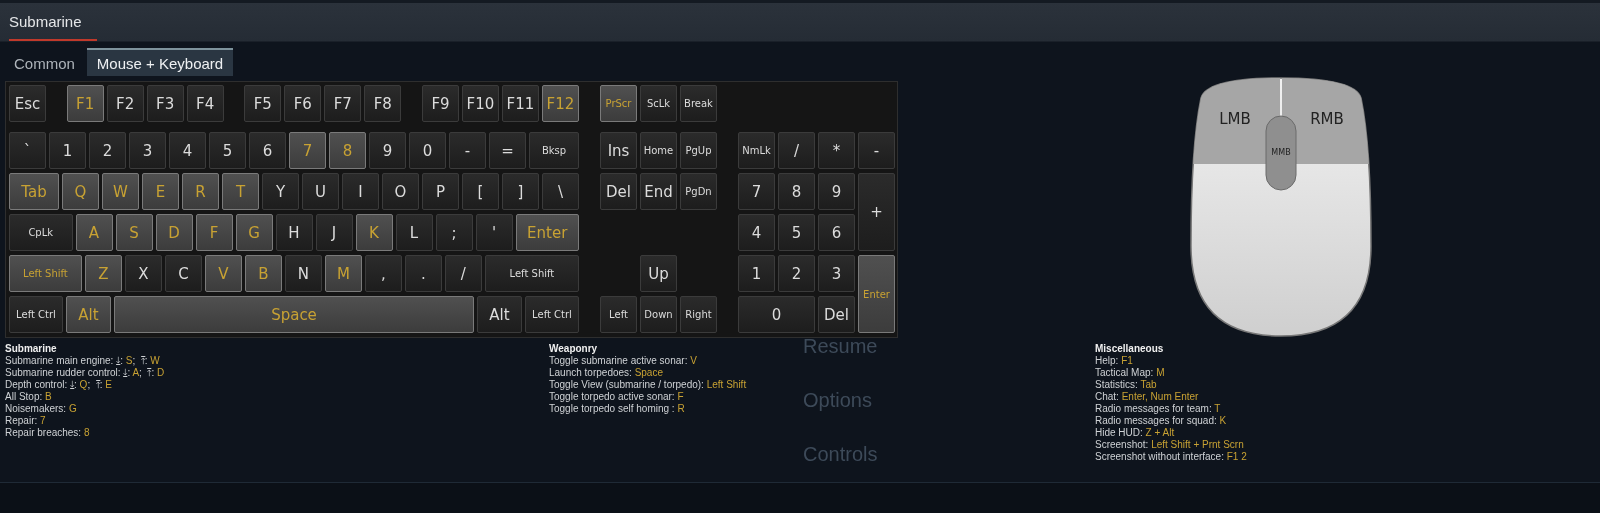 This screenshot has width=1600, height=513. What do you see at coordinates (294, 314) in the screenshot?
I see `key: Space` at bounding box center [294, 314].